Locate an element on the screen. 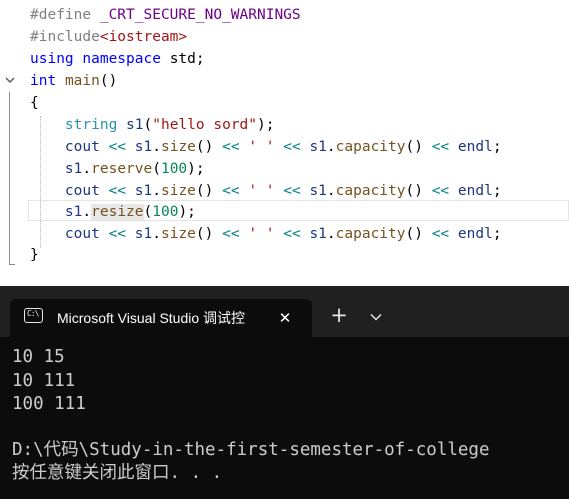 The height and width of the screenshot is (499, 569). type-name: string is located at coordinates (91, 125).